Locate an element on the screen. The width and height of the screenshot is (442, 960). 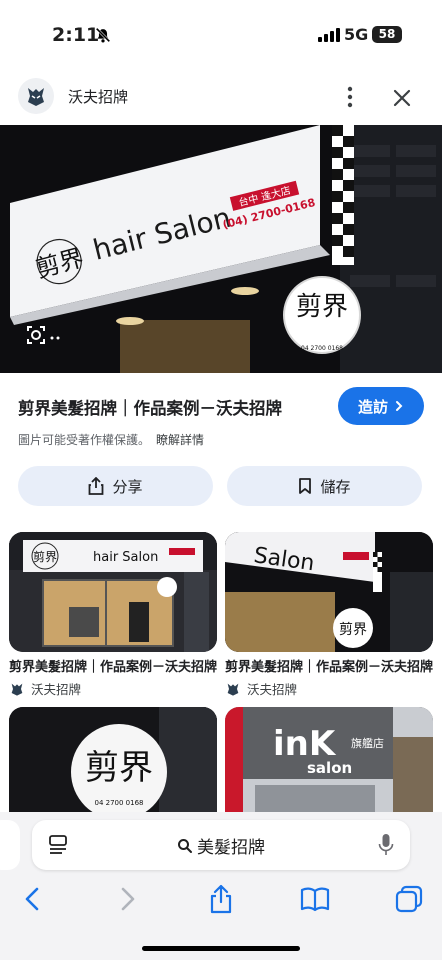
site-logo is located at coordinates (36, 96).